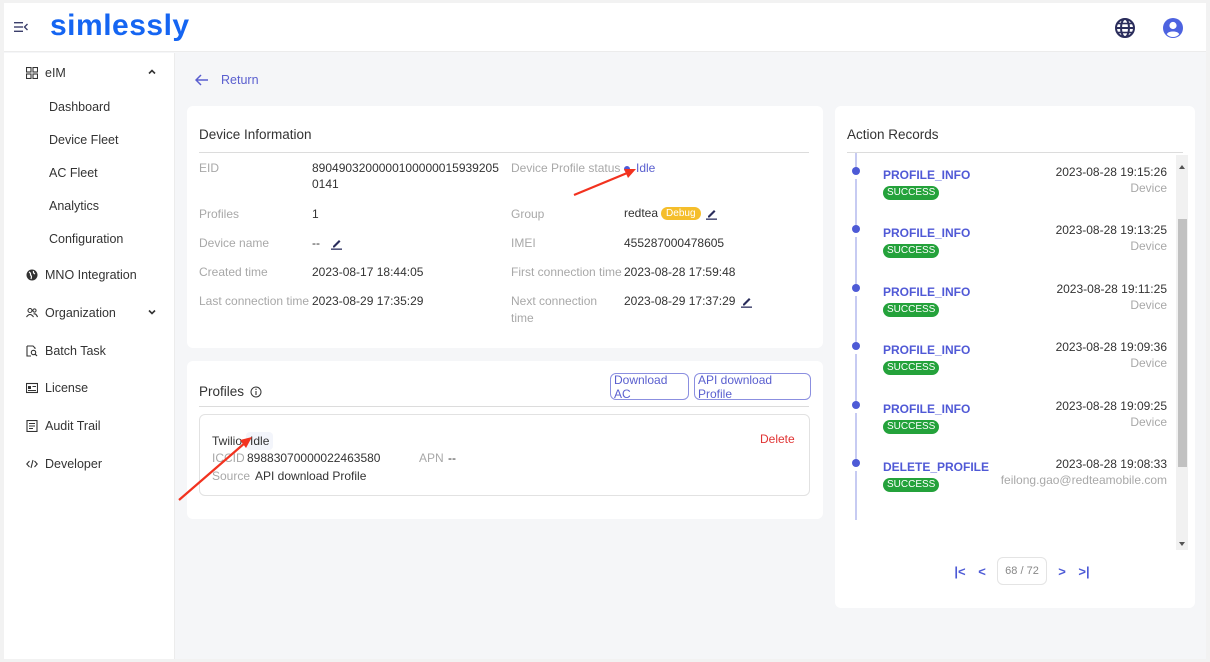 The height and width of the screenshot is (662, 1210). I want to click on sidebar-item-ac-fleet: AC Fleet, so click(73, 173).